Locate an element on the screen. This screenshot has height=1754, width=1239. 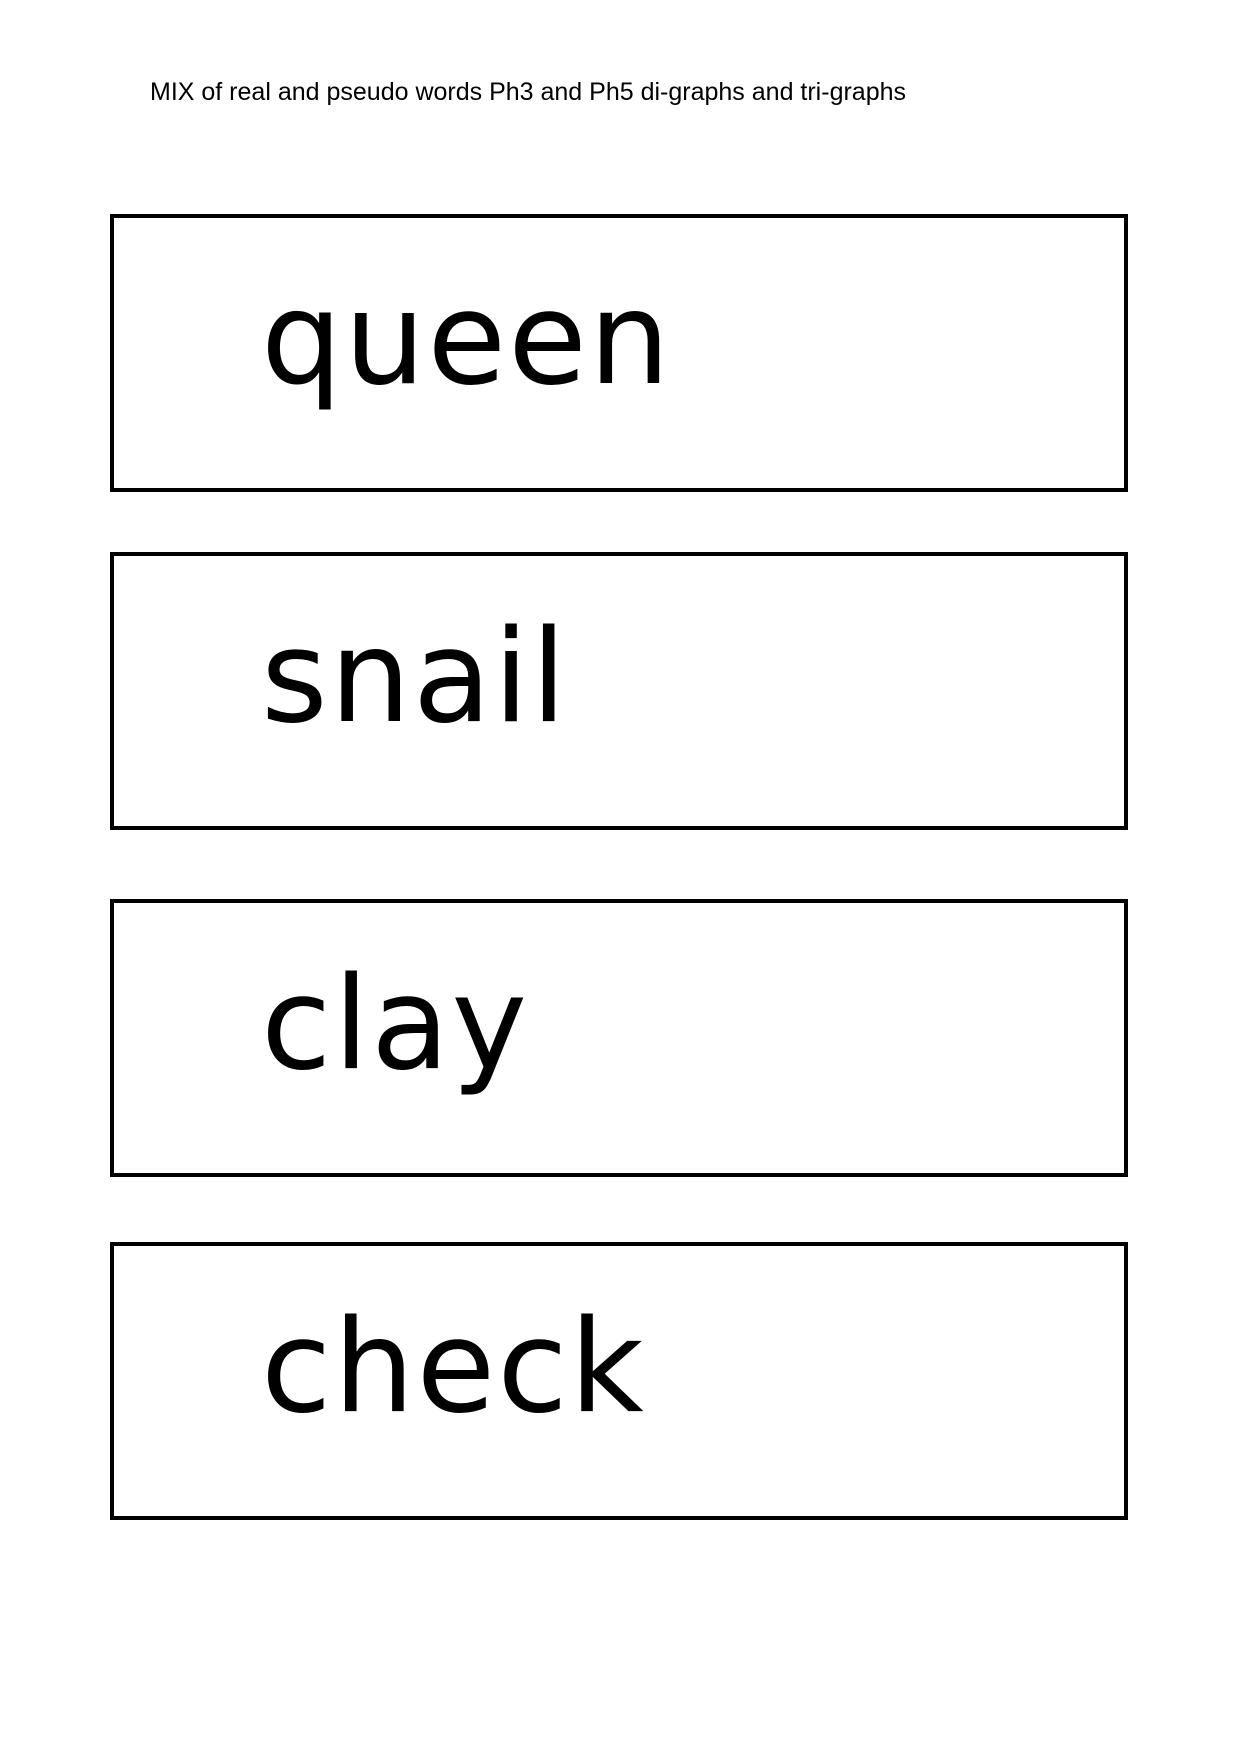
word-card: snail is located at coordinates (619, 691).